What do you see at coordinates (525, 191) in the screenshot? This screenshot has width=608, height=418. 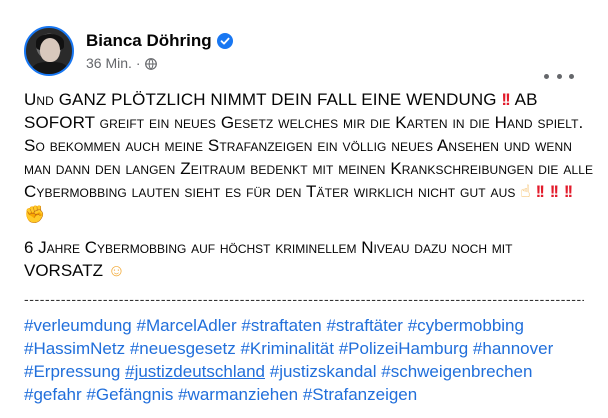 I see `point-up-icon: ☝` at bounding box center [525, 191].